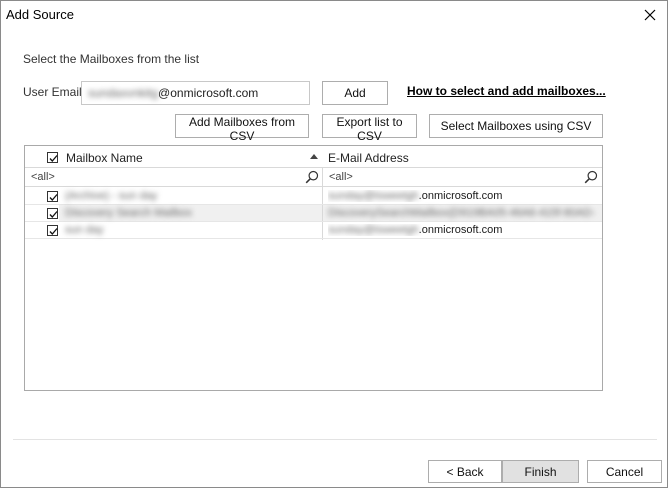  What do you see at coordinates (465, 471) in the screenshot?
I see `back-button: < Back` at bounding box center [465, 471].